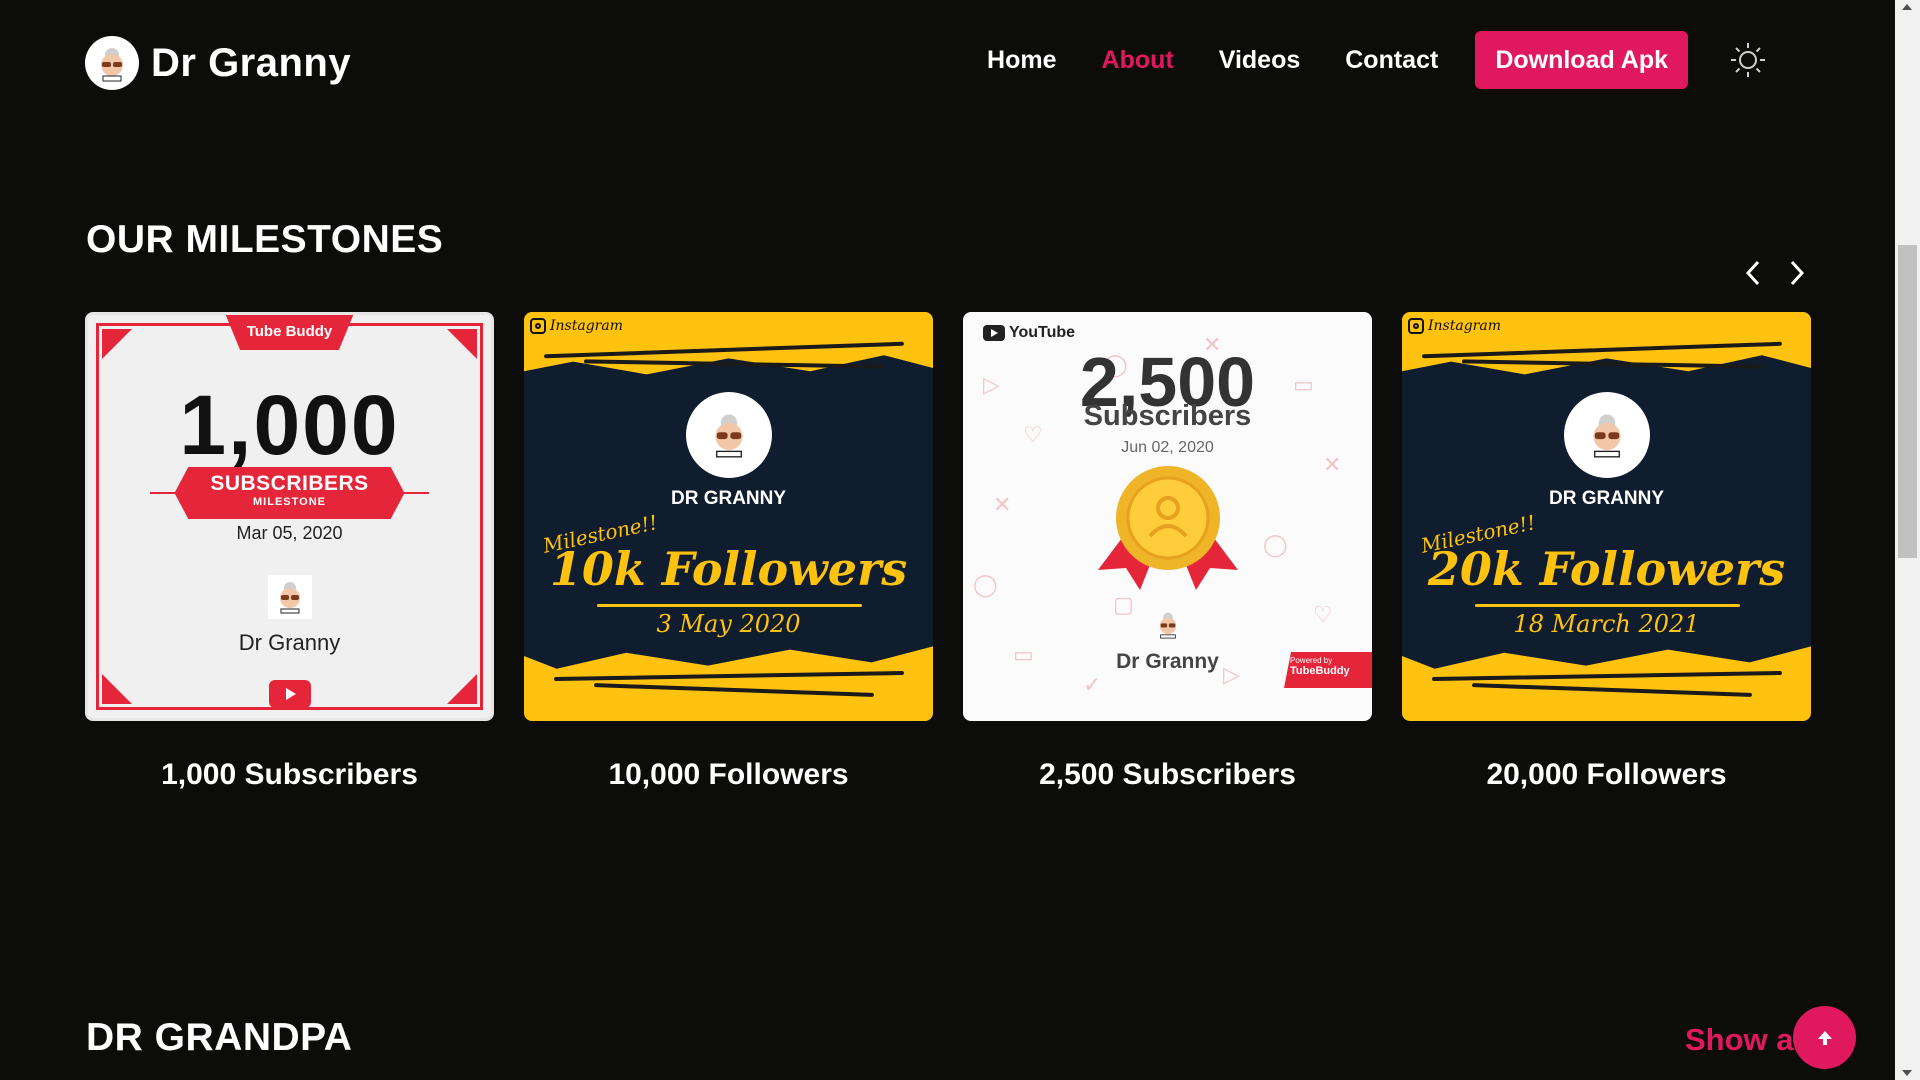 The height and width of the screenshot is (1080, 1920). Describe the element at coordinates (1581, 60) in the screenshot. I see `download-apk-button: Download Apk` at that location.